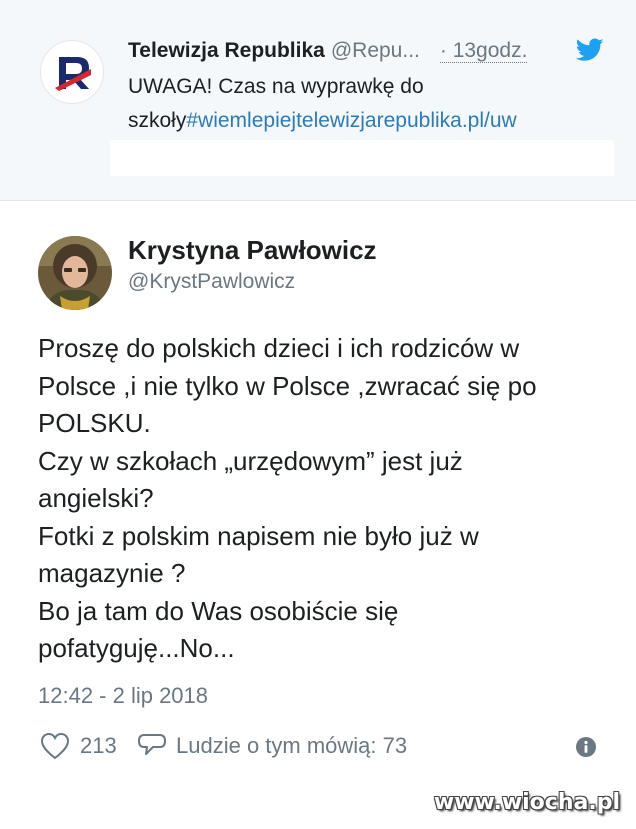 This screenshot has height=829, width=636. Describe the element at coordinates (586, 747) in the screenshot. I see `info-icon` at that location.